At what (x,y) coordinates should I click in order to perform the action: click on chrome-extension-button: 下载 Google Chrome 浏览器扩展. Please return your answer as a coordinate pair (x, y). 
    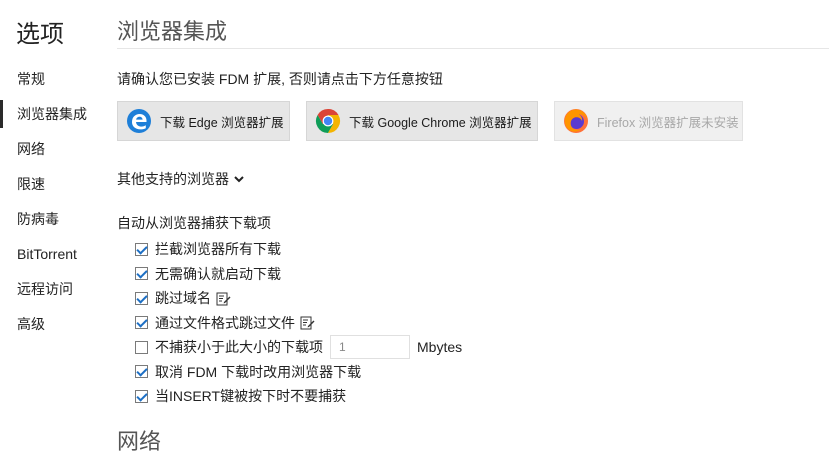
    Looking at the image, I should click on (422, 121).